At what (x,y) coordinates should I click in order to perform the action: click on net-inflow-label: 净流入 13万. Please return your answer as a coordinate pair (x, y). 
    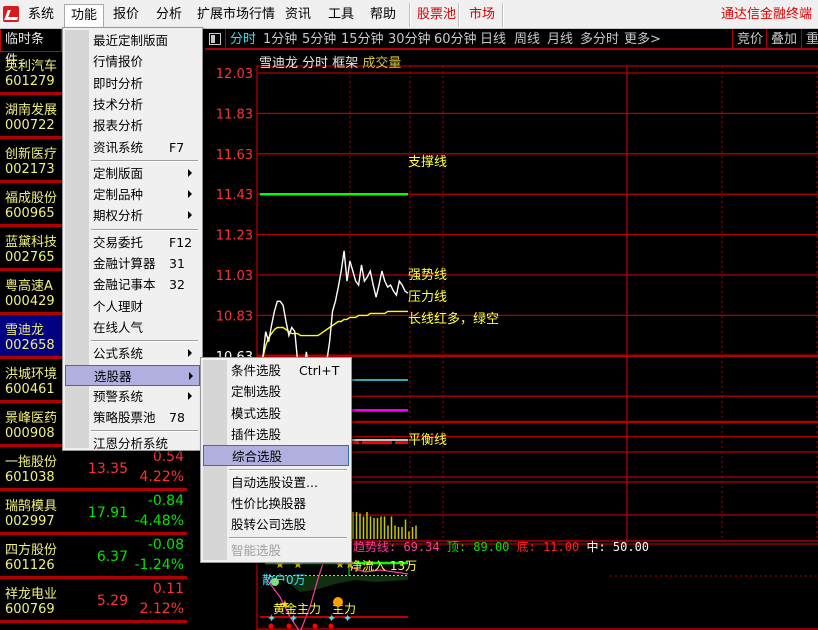
    Looking at the image, I should click on (383, 566).